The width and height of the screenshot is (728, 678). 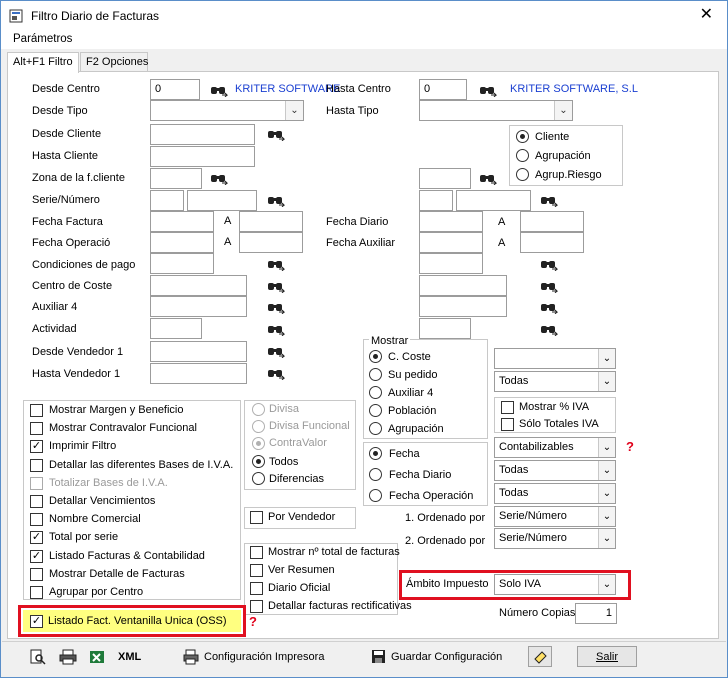 I want to click on fecha-auxiliar-hasta, so click(x=552, y=242).